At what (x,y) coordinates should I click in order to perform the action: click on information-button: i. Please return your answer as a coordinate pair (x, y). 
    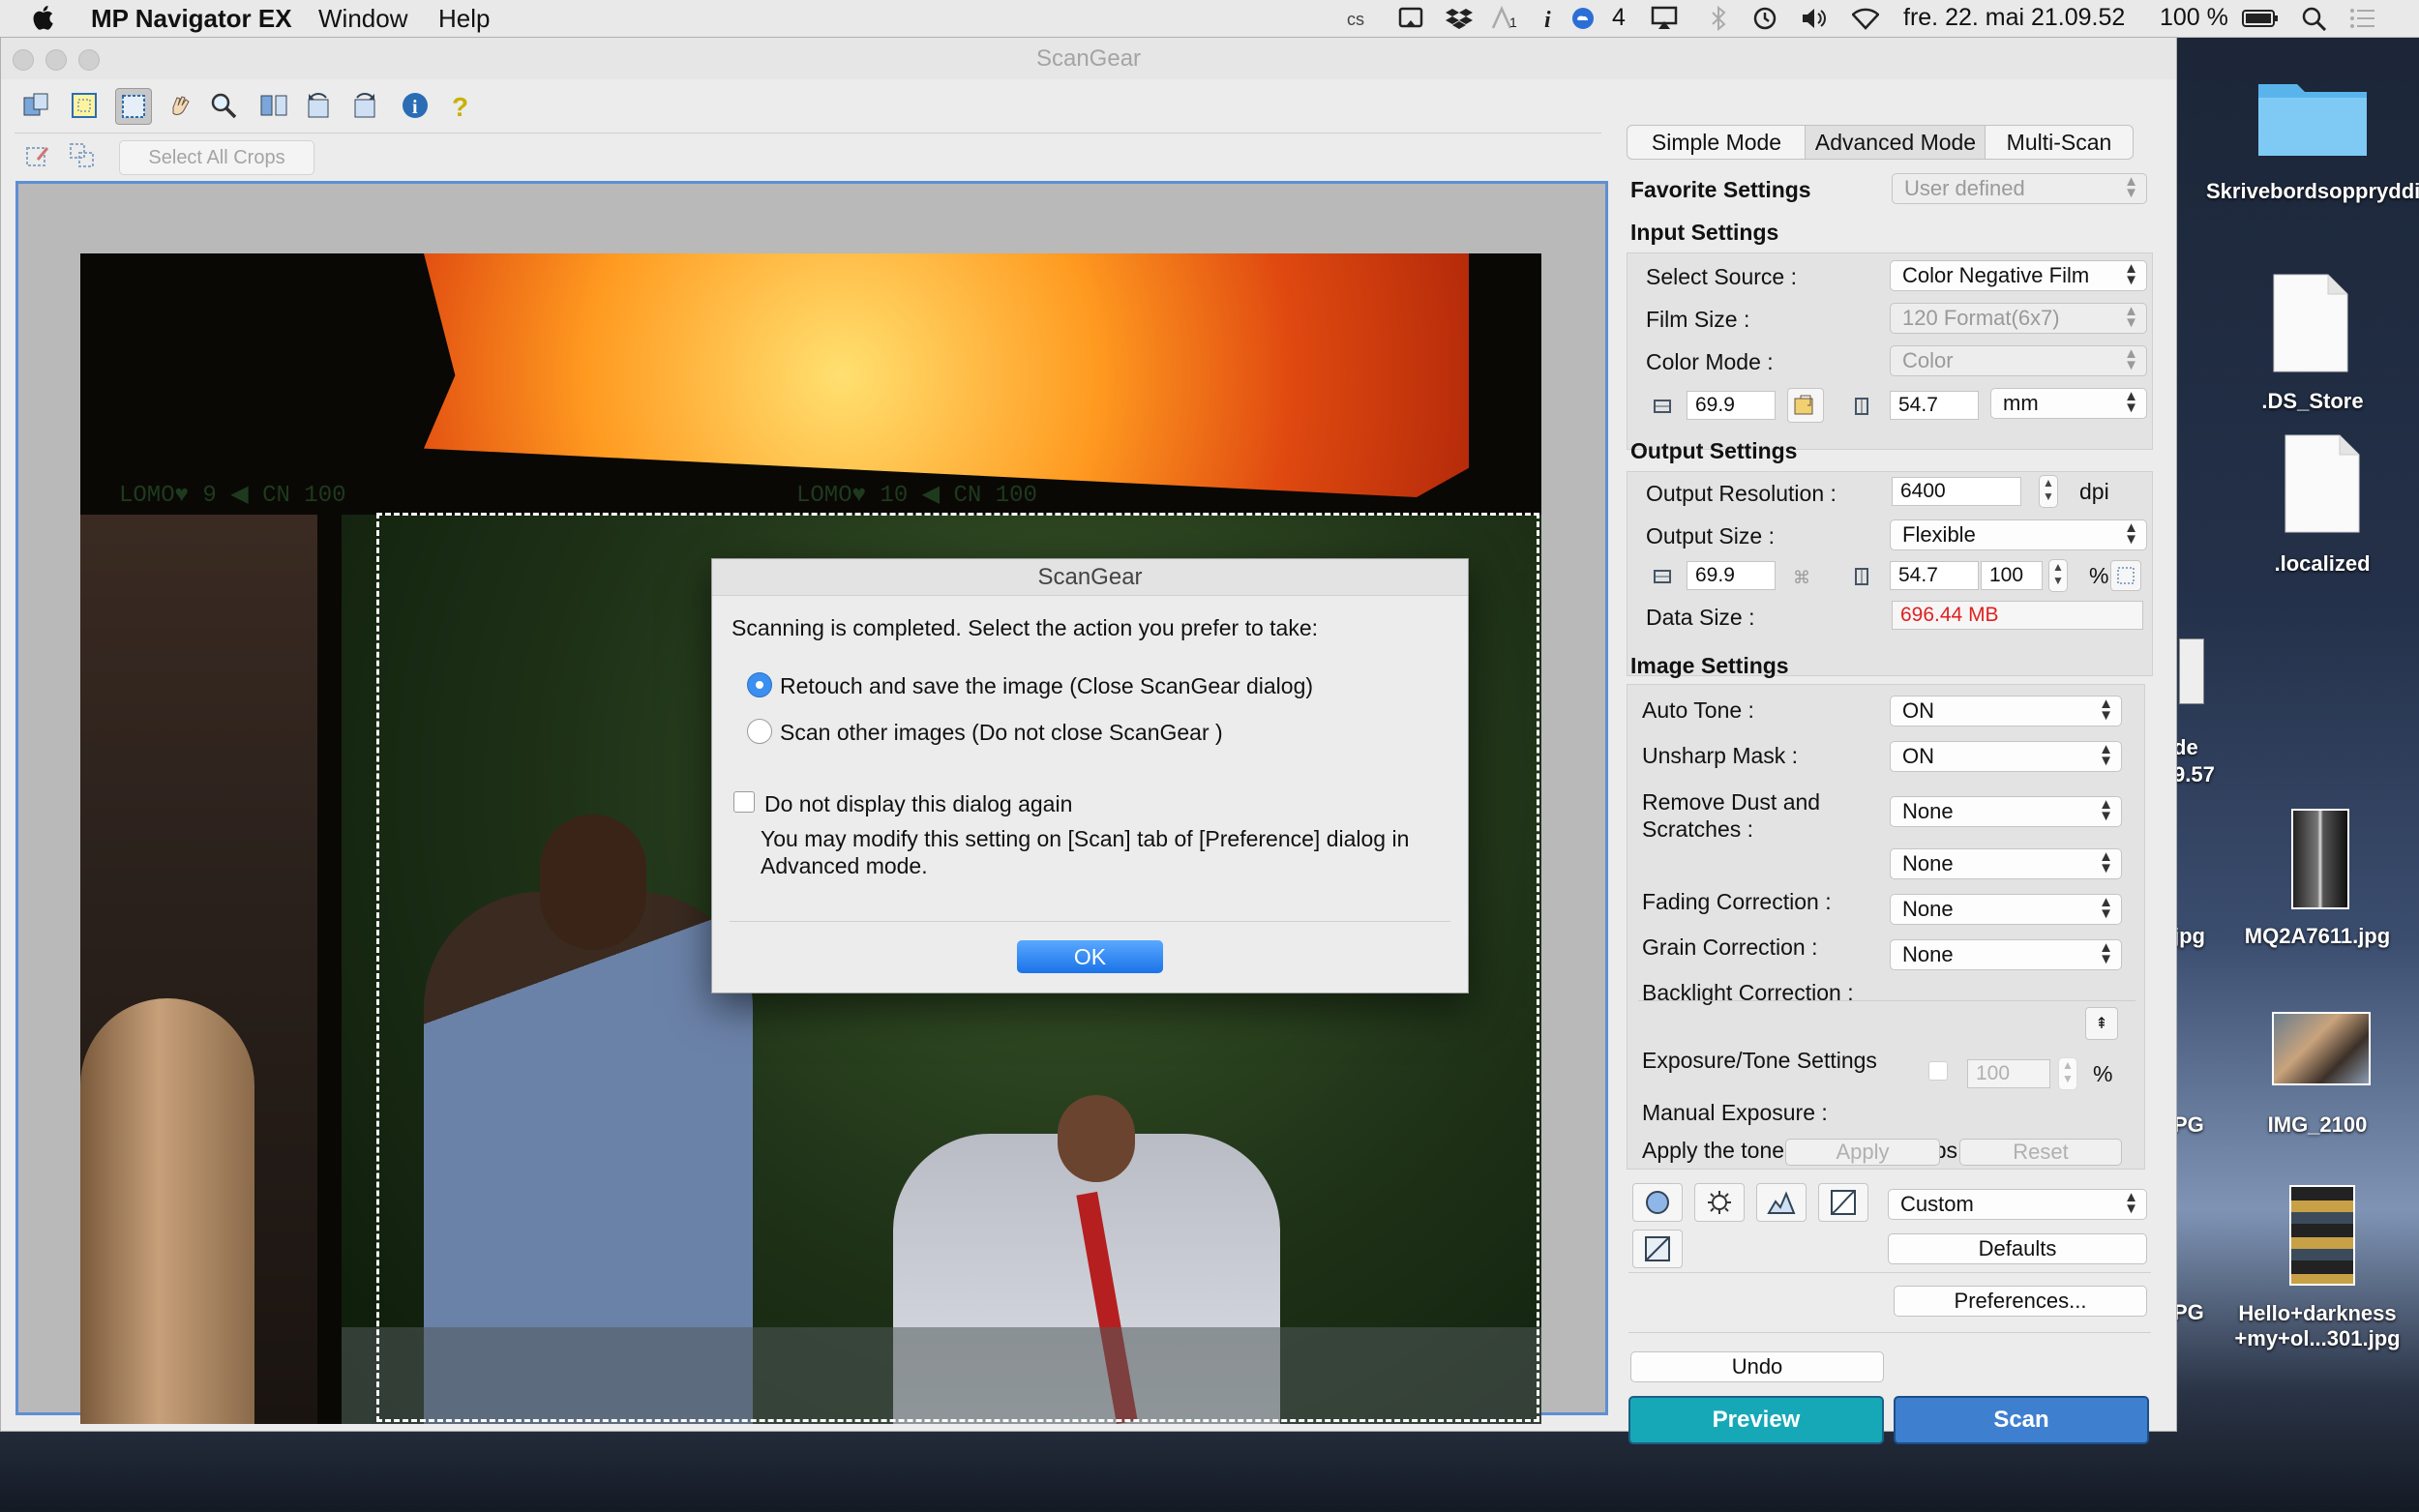
    Looking at the image, I should click on (415, 106).